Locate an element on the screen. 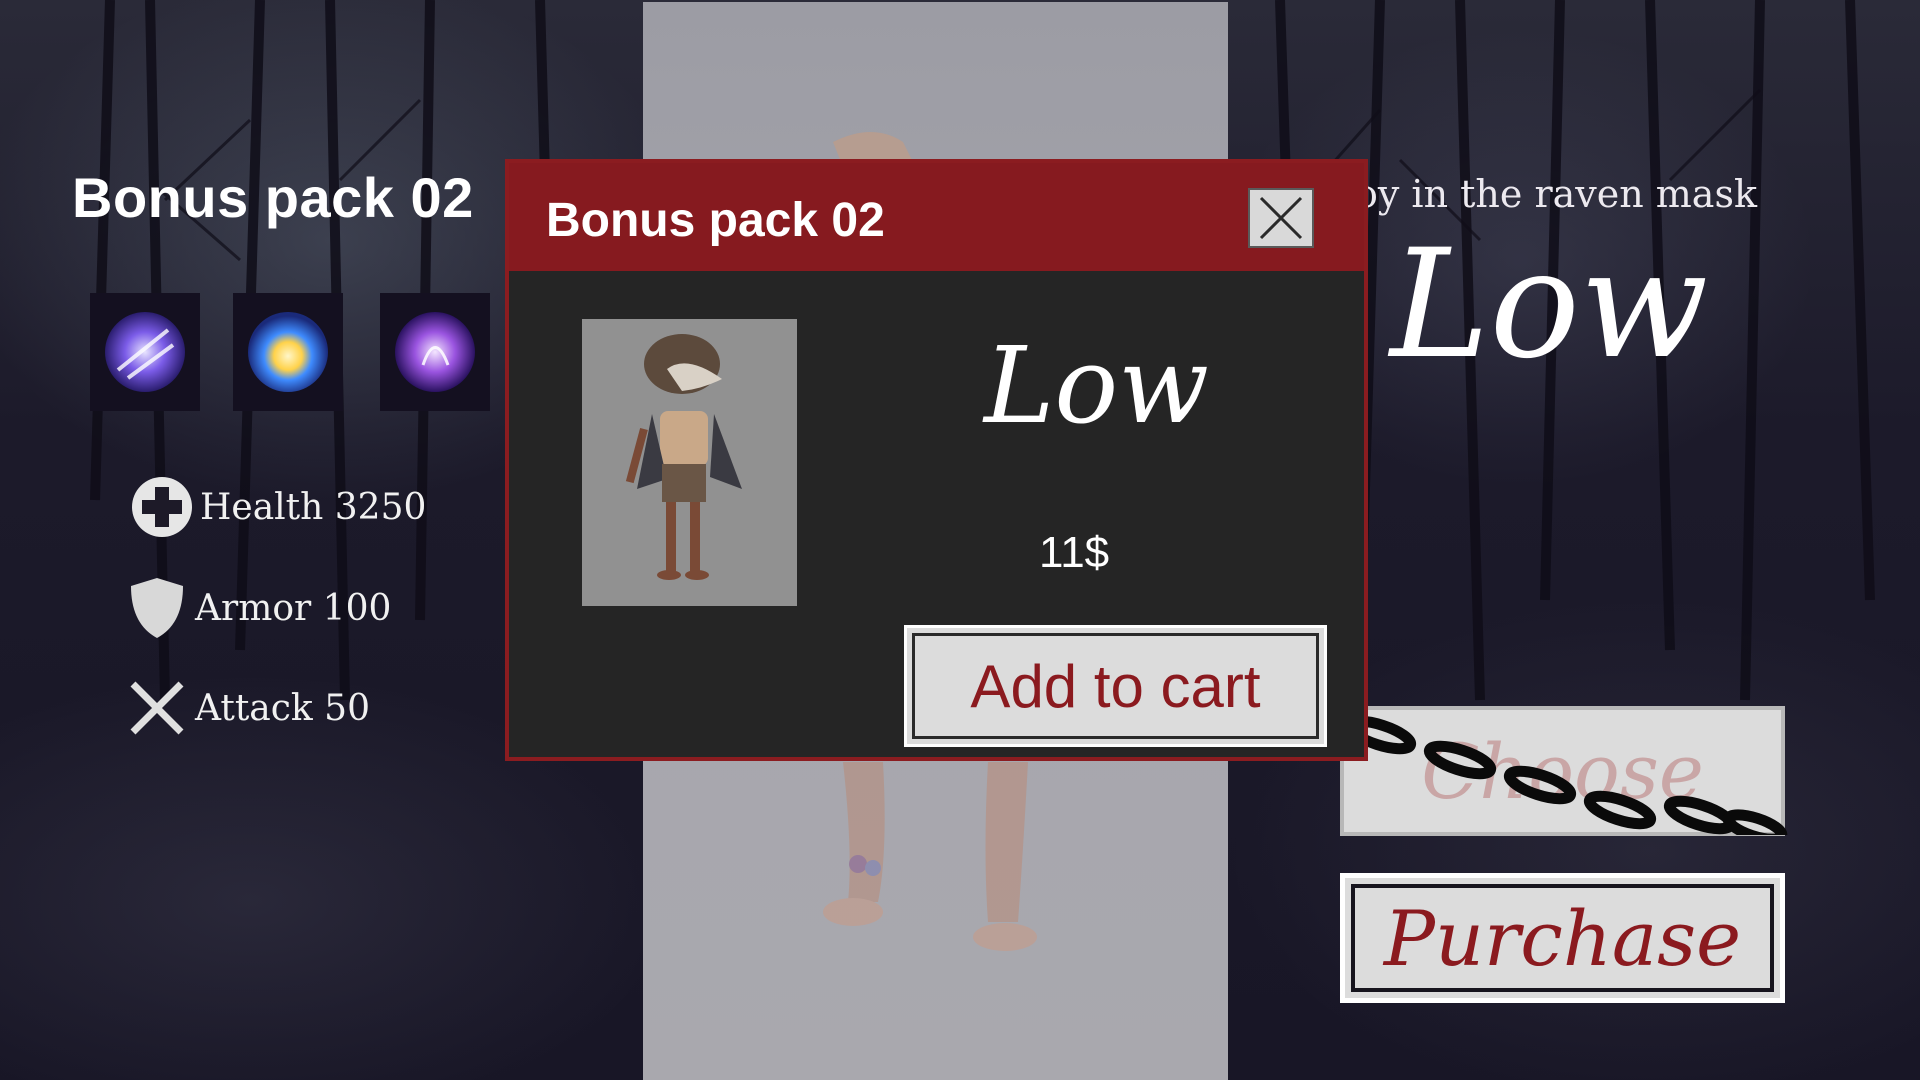 The image size is (1920, 1080). stat-attack-label: Attack 50 is located at coordinates (282, 708).